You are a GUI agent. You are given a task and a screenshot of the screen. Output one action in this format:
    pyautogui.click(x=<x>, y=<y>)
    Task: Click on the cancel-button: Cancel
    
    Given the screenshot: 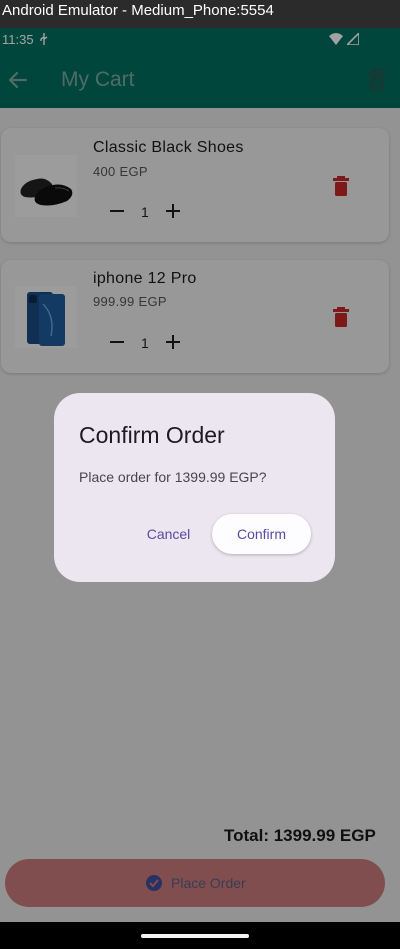 What is the action you would take?
    pyautogui.click(x=168, y=534)
    